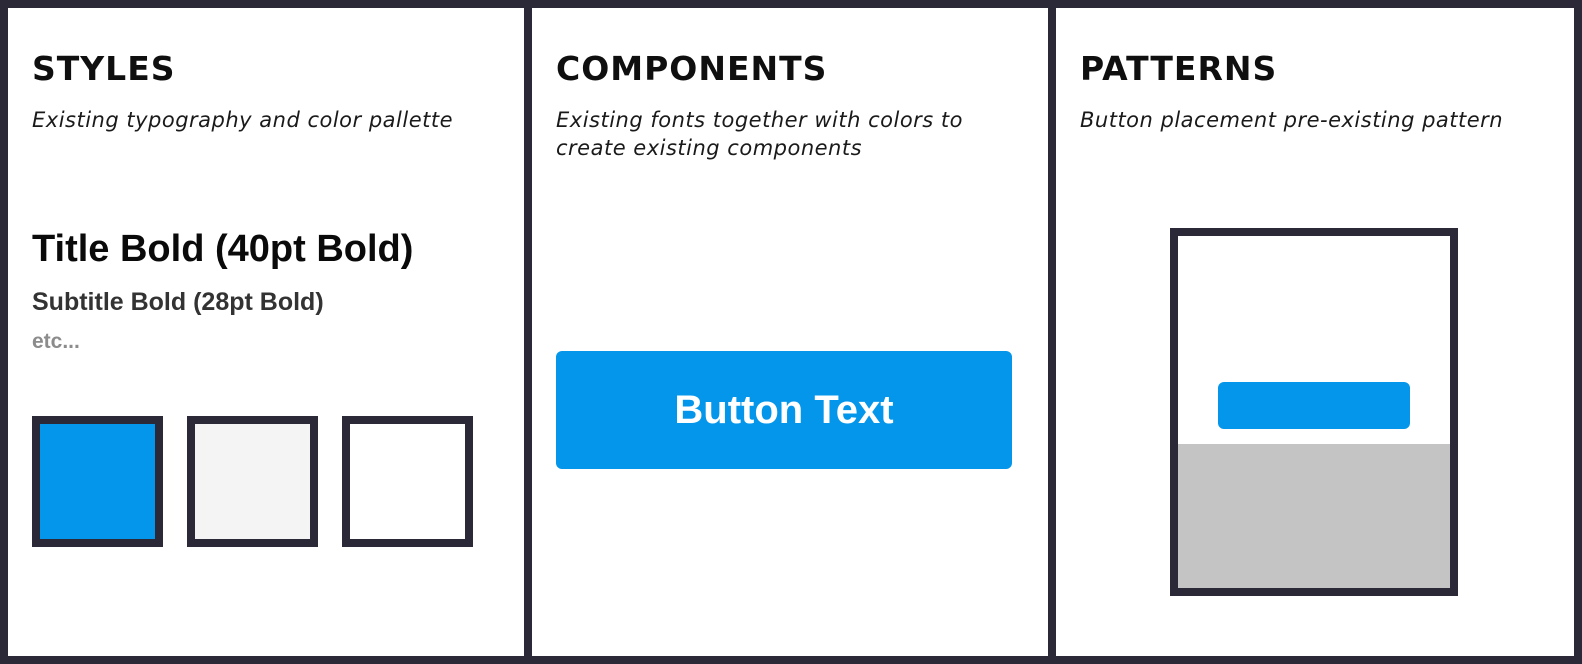  Describe the element at coordinates (252, 481) in the screenshot. I see `color-swatch-light-gray` at that location.